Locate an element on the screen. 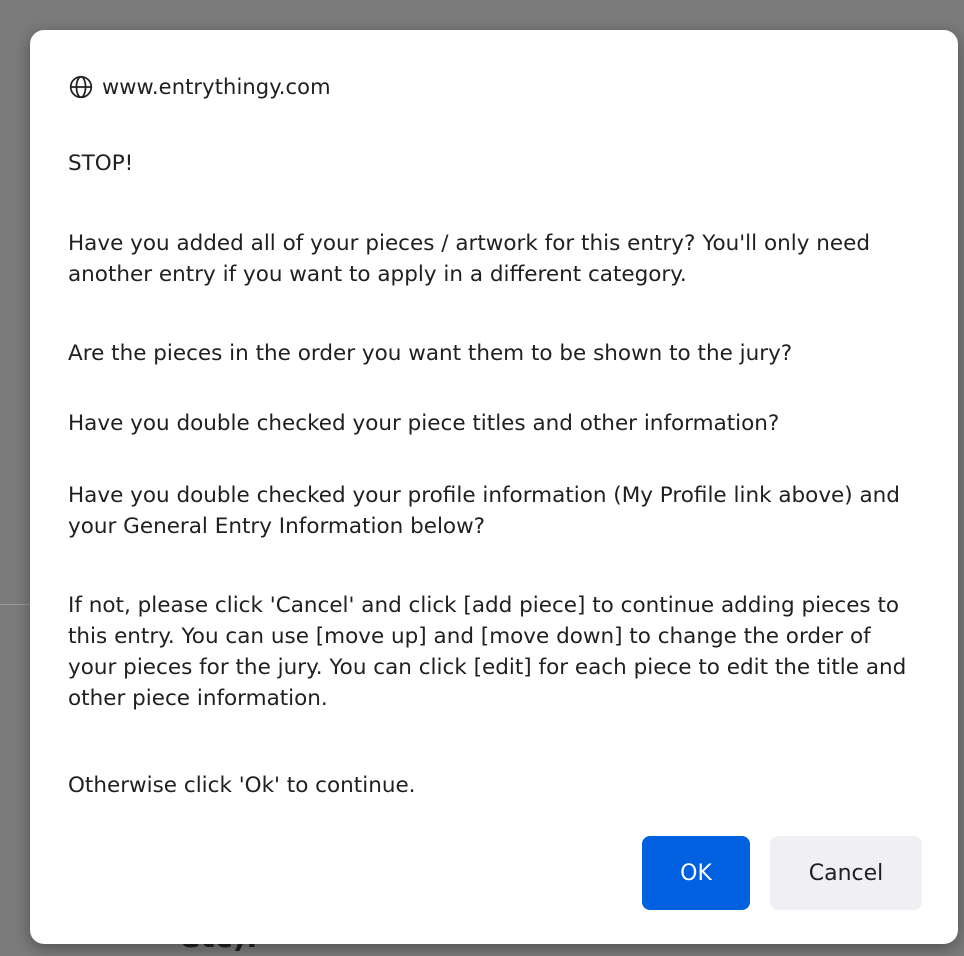 Image resolution: width=964 pixels, height=956 pixels. background-divider is located at coordinates (16, 604).